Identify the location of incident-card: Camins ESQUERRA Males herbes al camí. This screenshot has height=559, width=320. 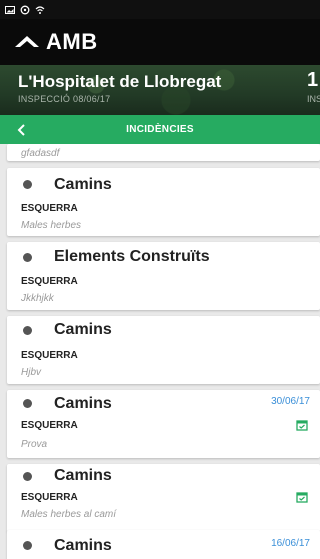
(163, 498).